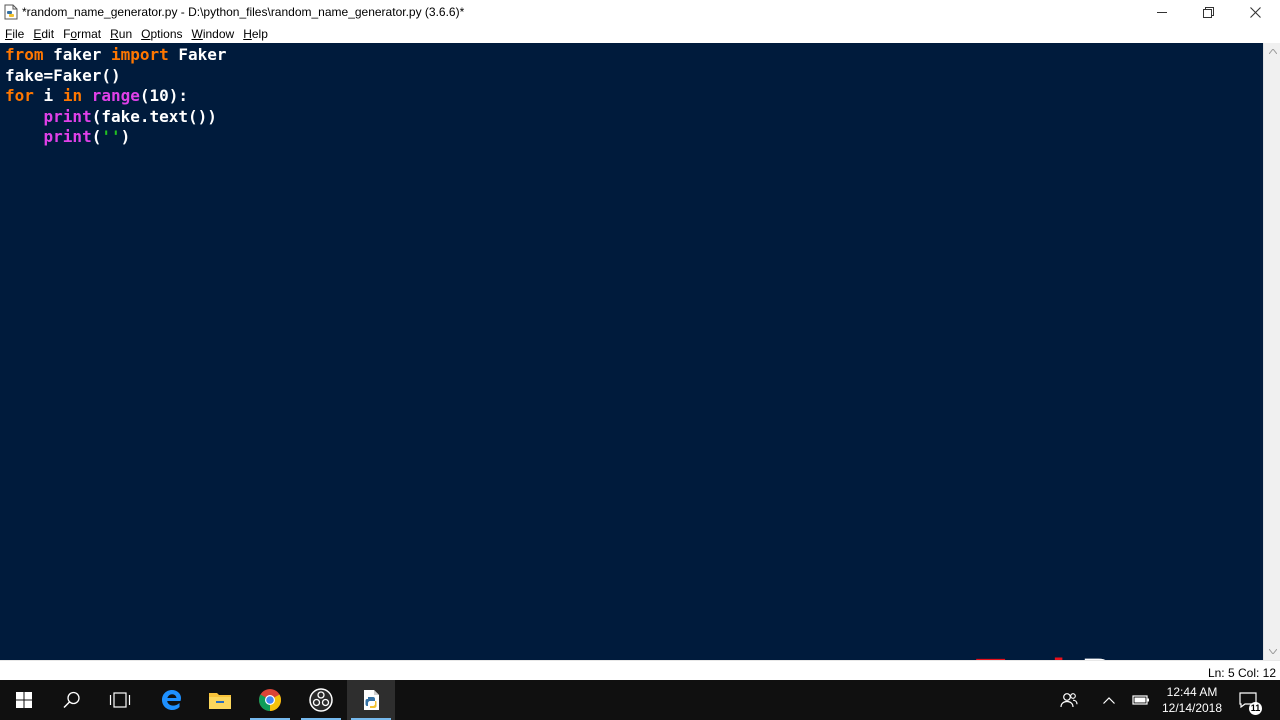  What do you see at coordinates (1241, 673) in the screenshot?
I see `cursor-position: Ln: 5 Col: 12` at bounding box center [1241, 673].